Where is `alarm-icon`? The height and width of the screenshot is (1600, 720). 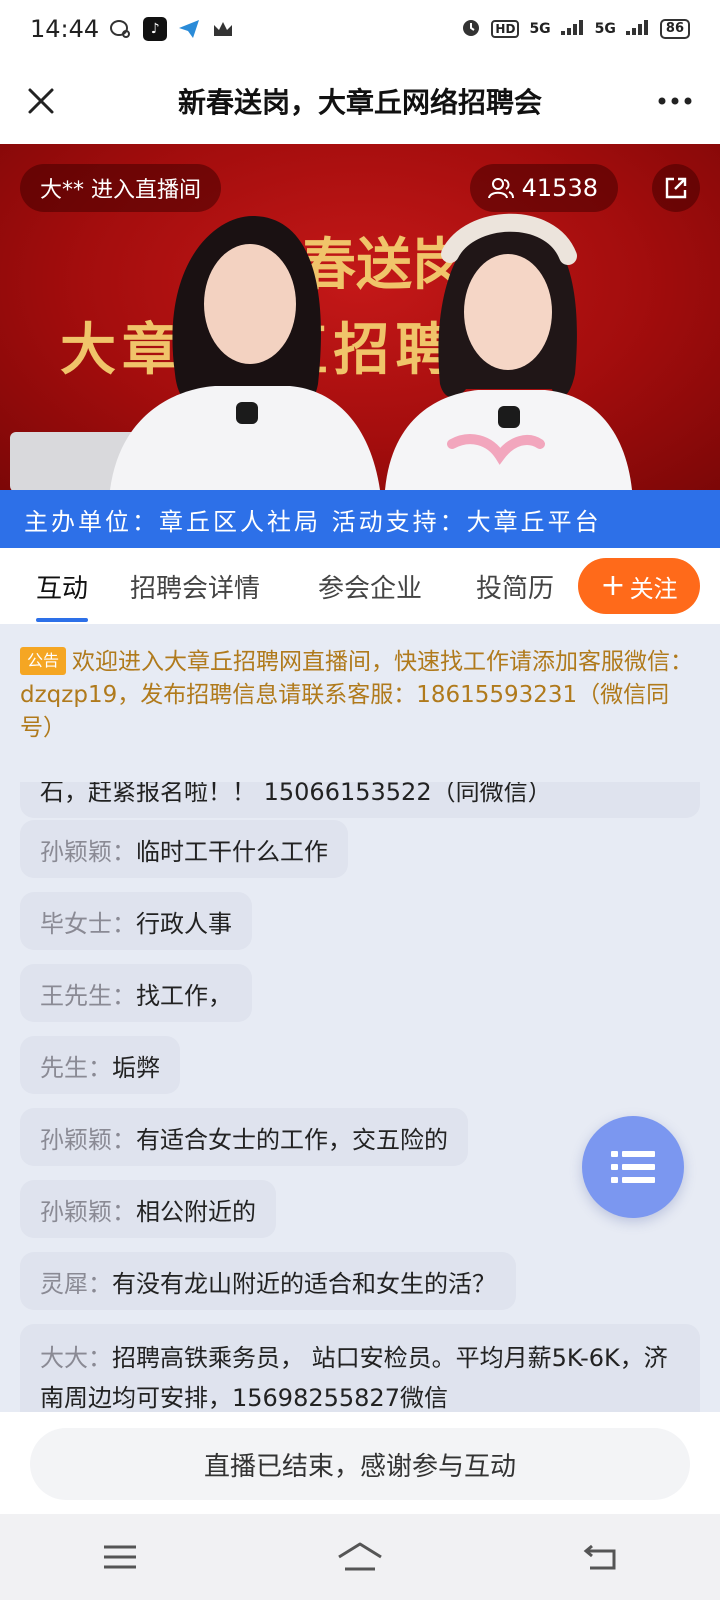 alarm-icon is located at coordinates (471, 29).